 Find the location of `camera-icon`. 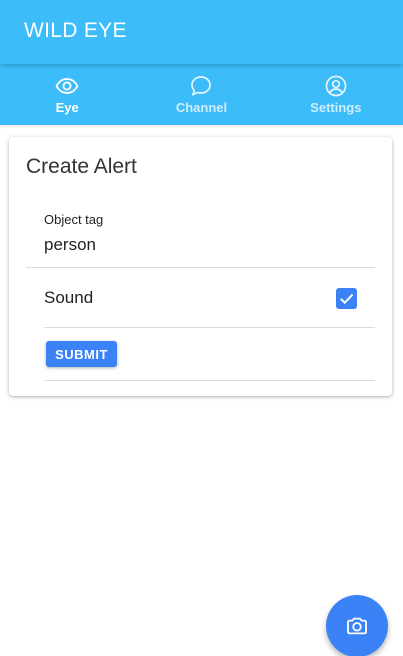

camera-icon is located at coordinates (357, 626).